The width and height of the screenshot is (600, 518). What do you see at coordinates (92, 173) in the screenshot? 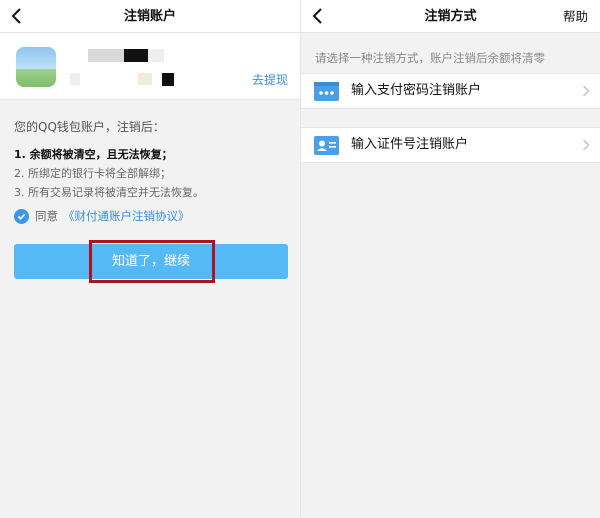
I see `notice-item-bank-cards: 2. 所绑定的银行卡将全部解绑；` at bounding box center [92, 173].